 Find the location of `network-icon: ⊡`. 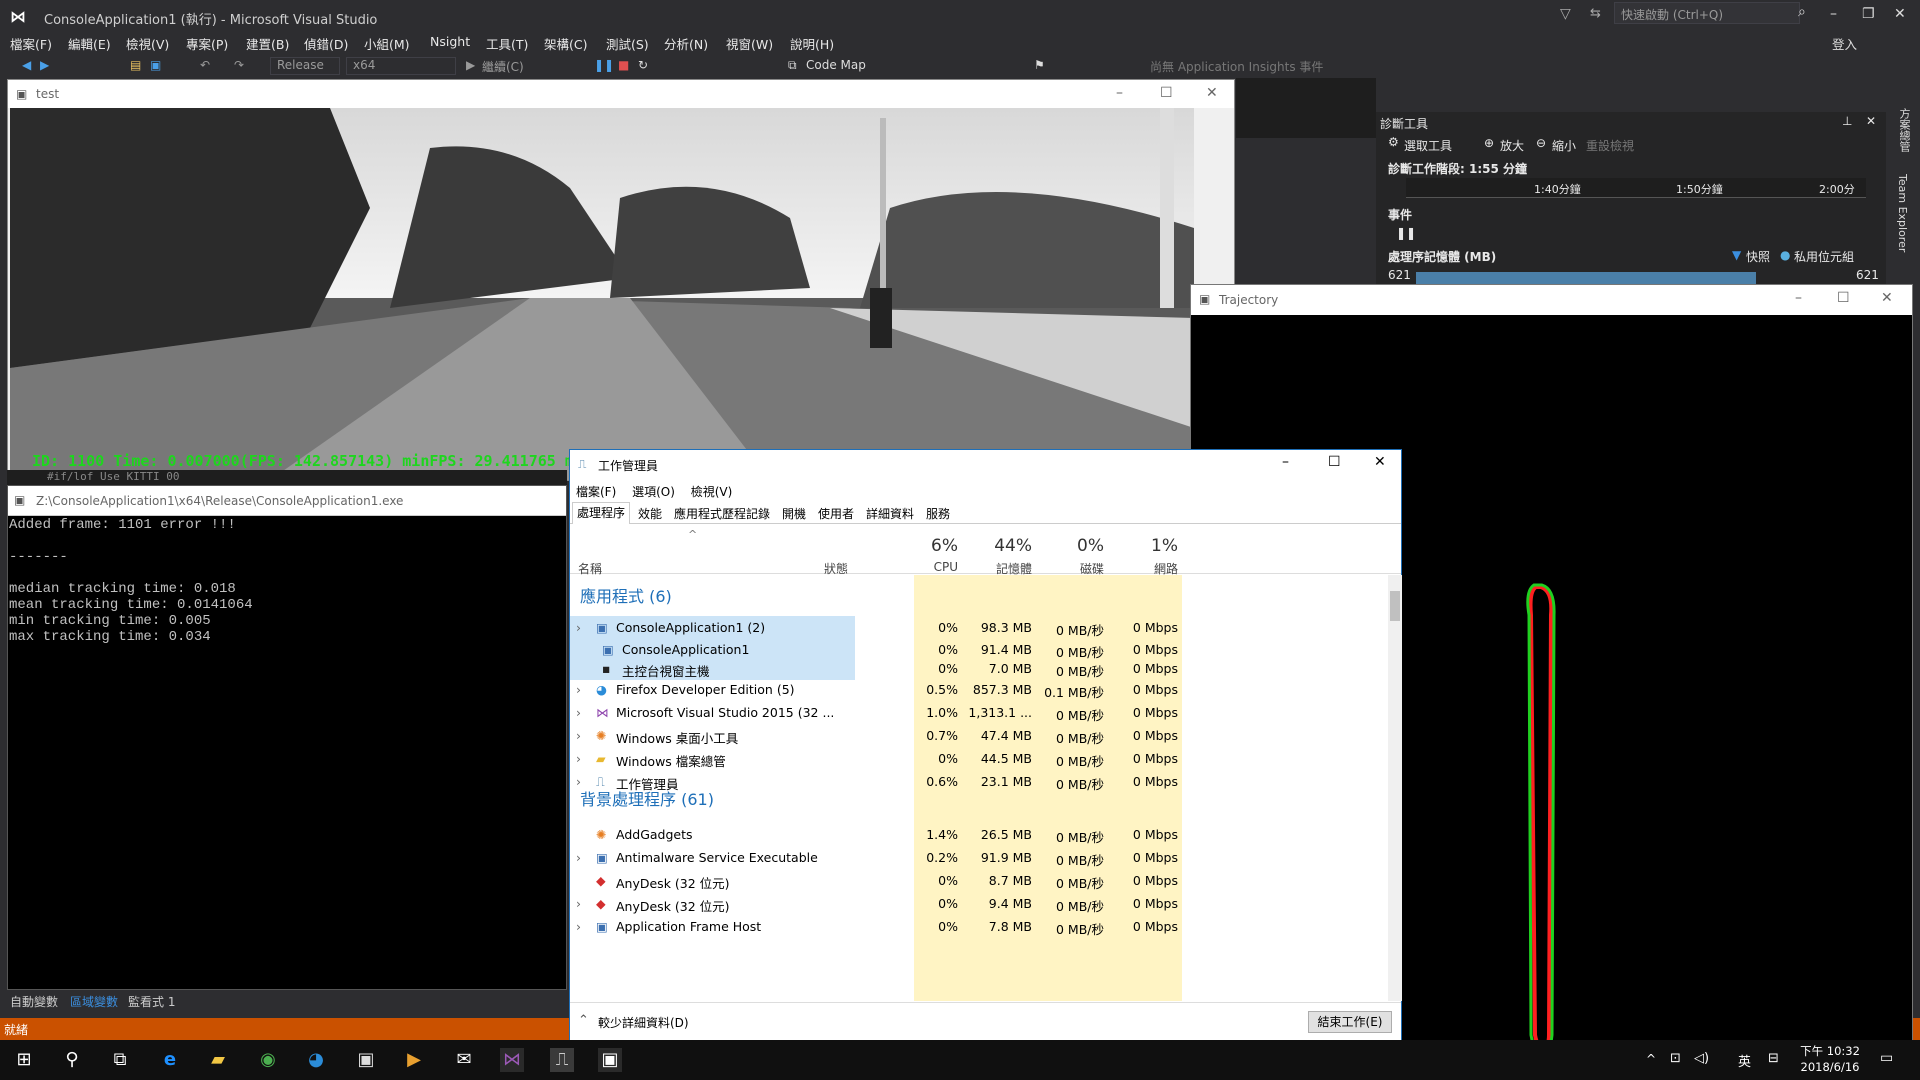

network-icon: ⊡ is located at coordinates (1675, 1058).